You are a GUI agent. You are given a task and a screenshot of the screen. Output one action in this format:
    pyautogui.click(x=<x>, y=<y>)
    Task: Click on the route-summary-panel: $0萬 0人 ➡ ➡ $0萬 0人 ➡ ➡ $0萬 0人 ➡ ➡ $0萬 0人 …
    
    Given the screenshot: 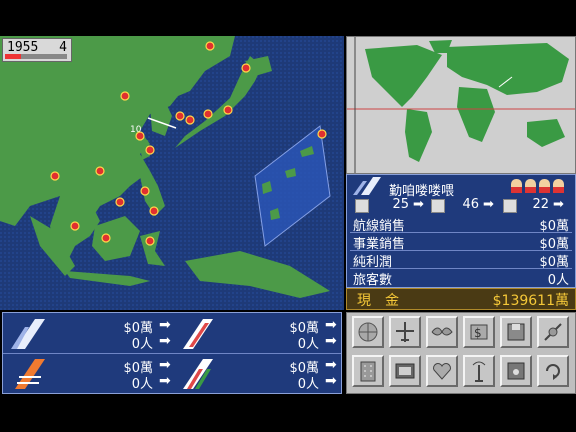 What is the action you would take?
    pyautogui.click(x=172, y=353)
    